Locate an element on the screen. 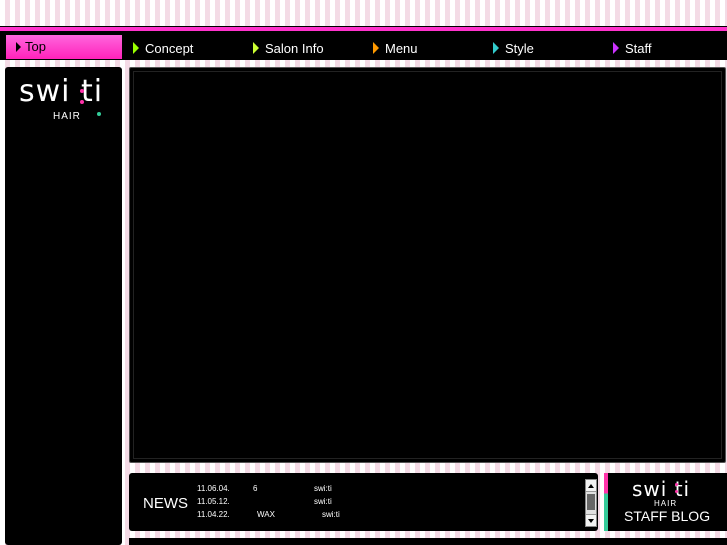 The image size is (727, 545). scroll-up-button is located at coordinates (591, 486).